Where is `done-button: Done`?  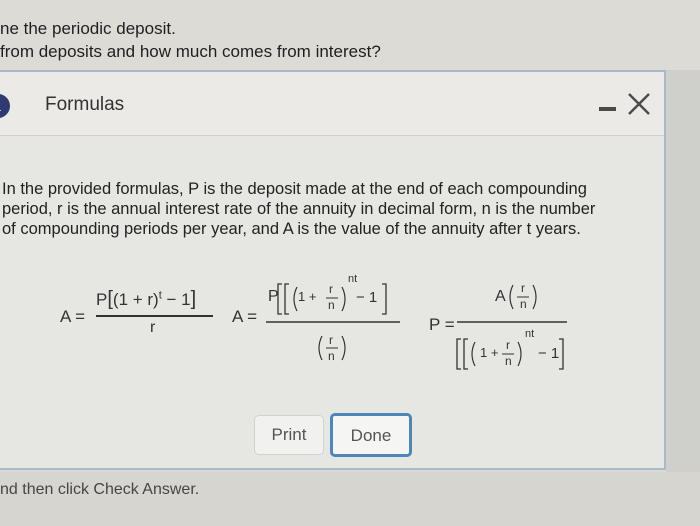
done-button: Done is located at coordinates (371, 435).